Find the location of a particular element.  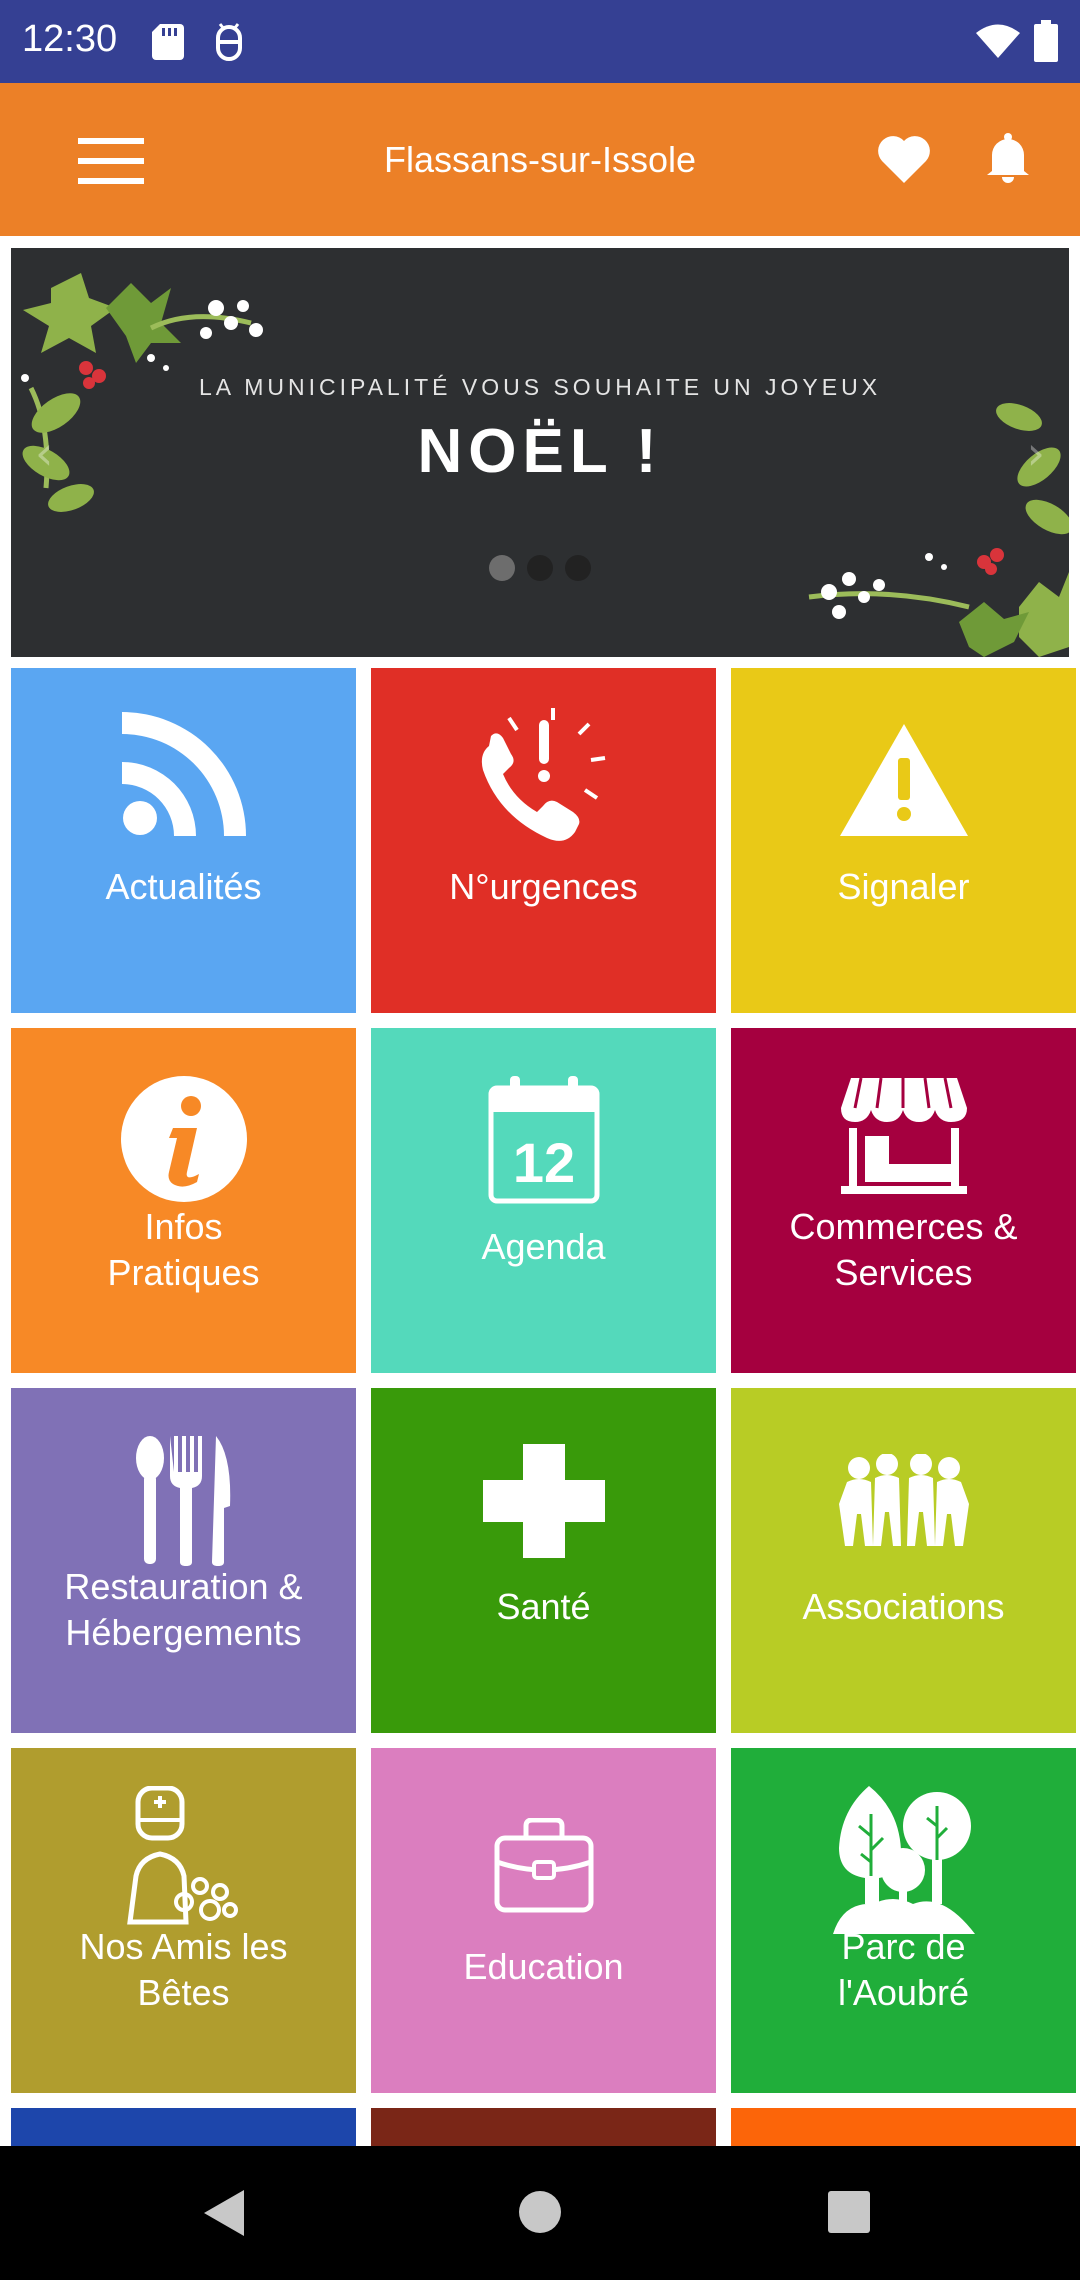

status-time: 12:30 is located at coordinates (70, 39).